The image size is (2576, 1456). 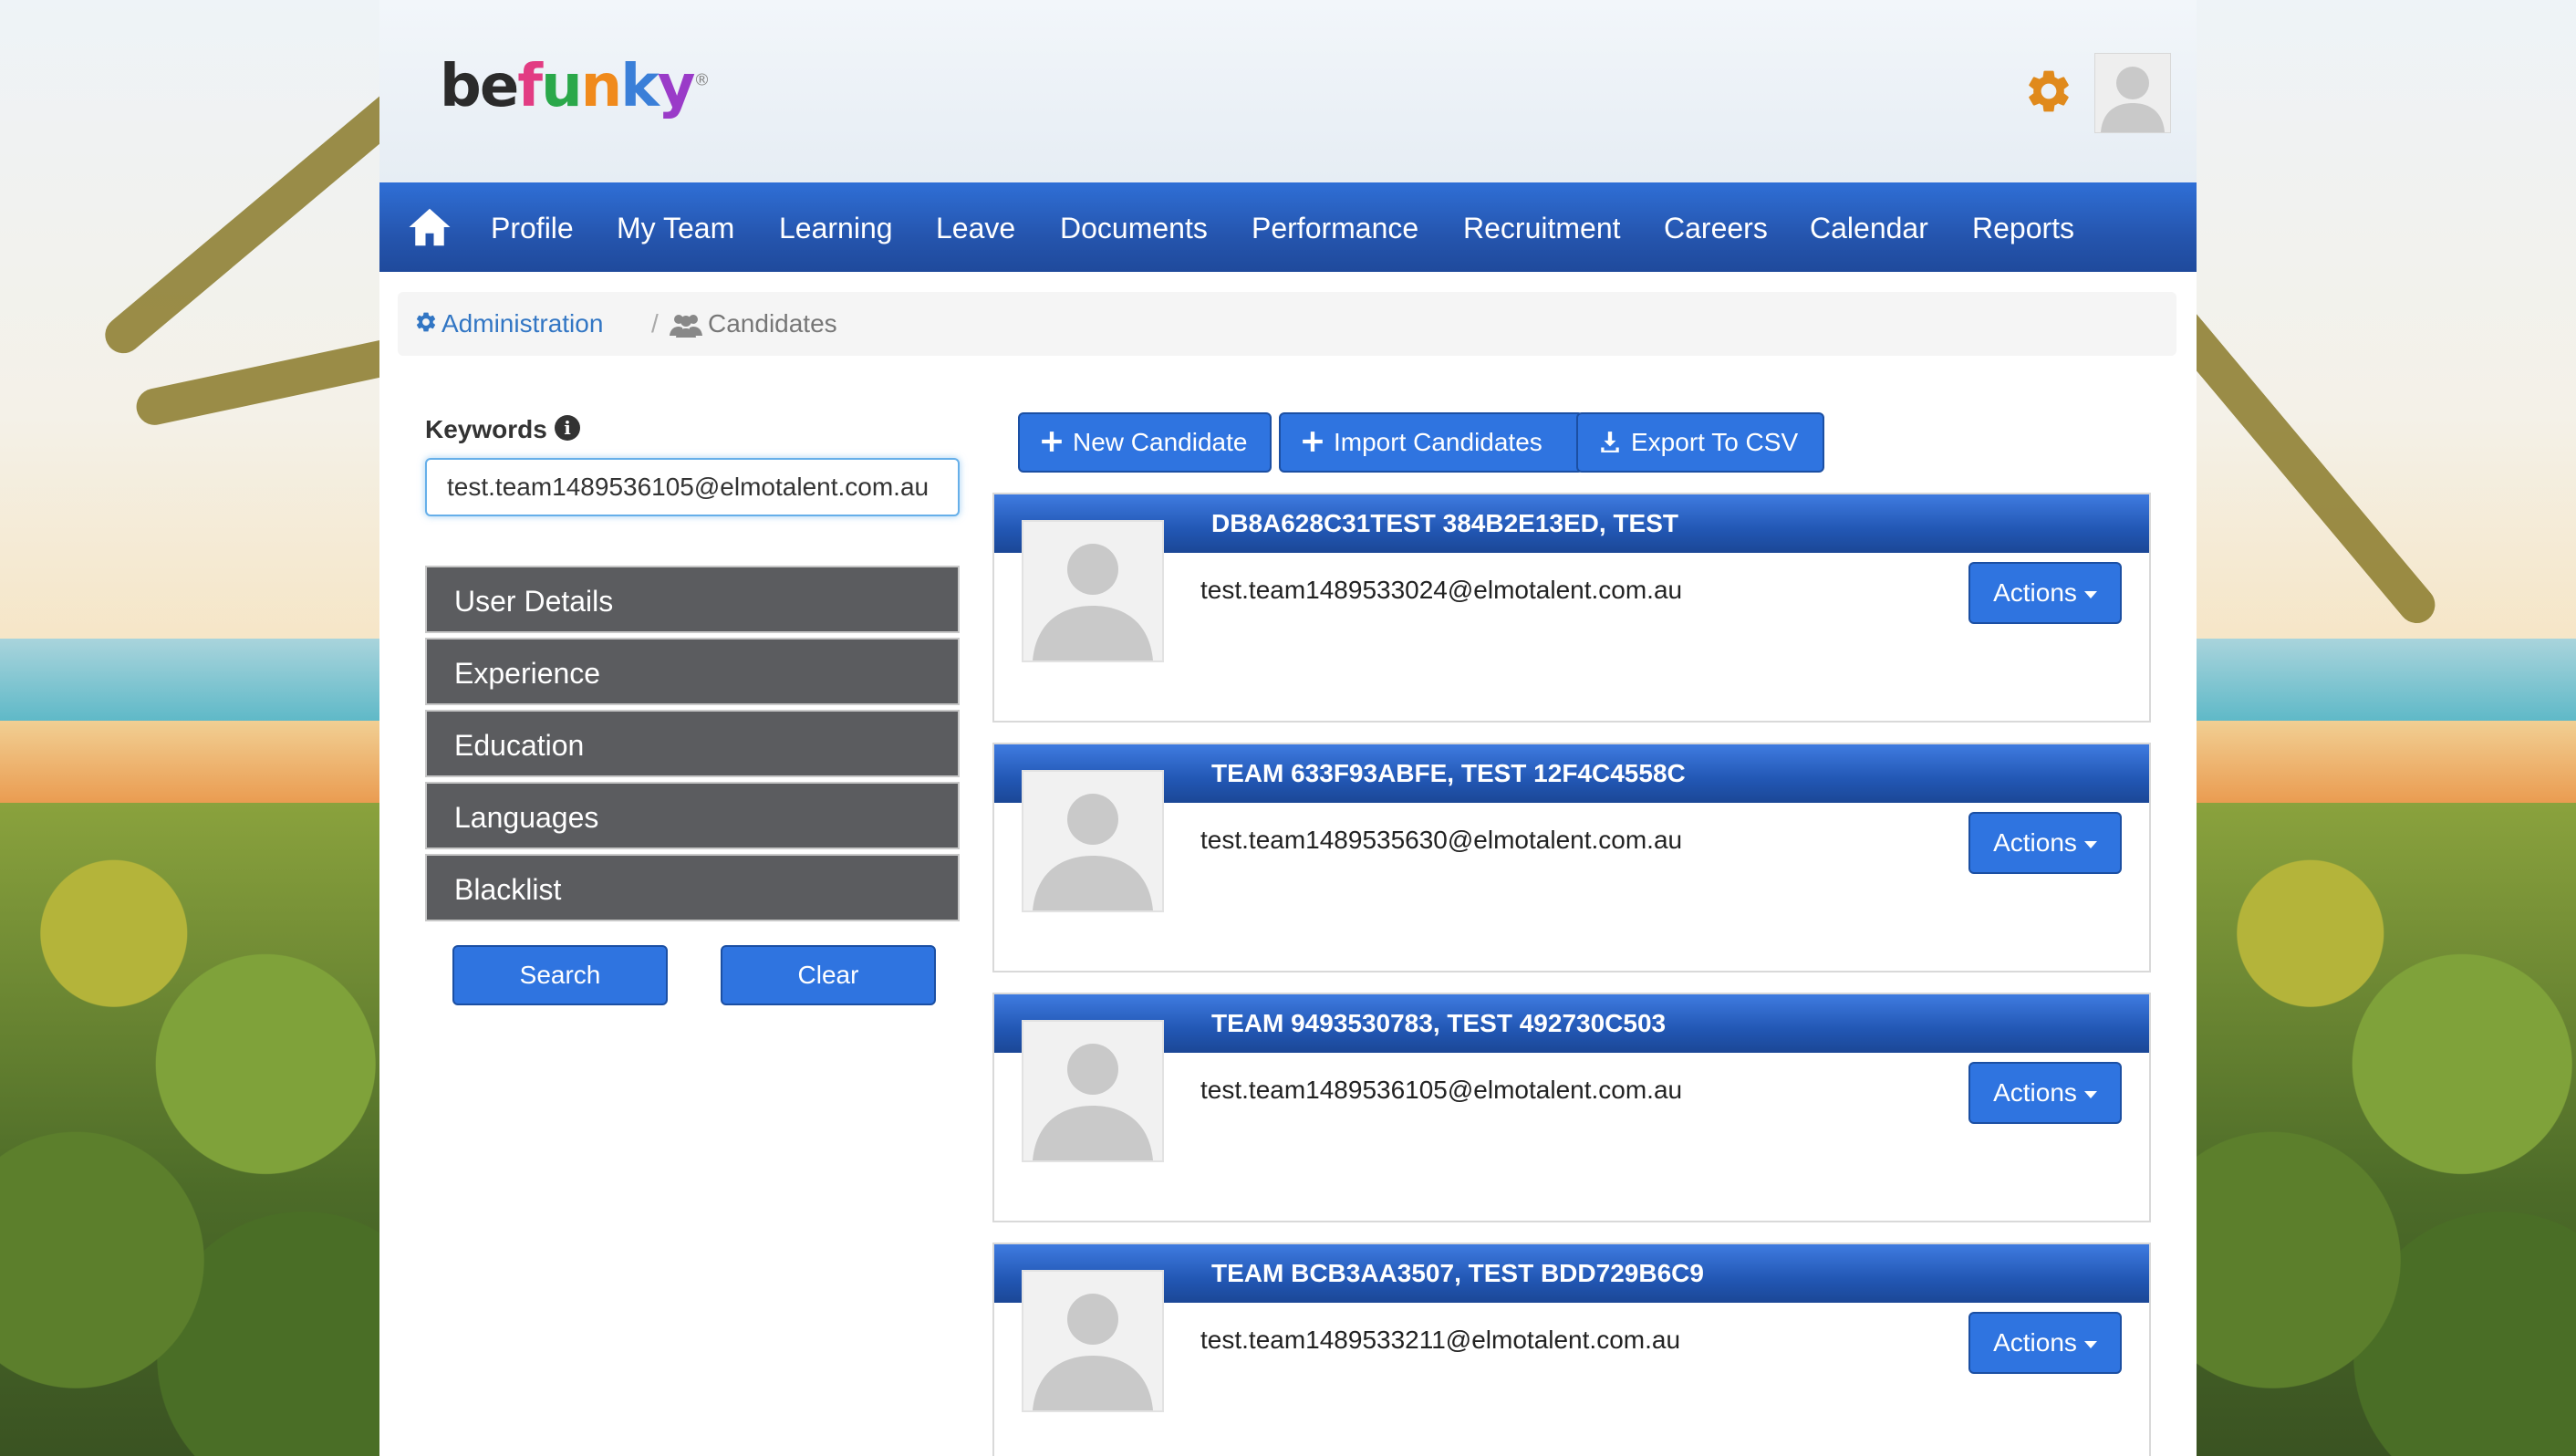 I want to click on new-candidate-label: New Candidate, so click(x=1160, y=442).